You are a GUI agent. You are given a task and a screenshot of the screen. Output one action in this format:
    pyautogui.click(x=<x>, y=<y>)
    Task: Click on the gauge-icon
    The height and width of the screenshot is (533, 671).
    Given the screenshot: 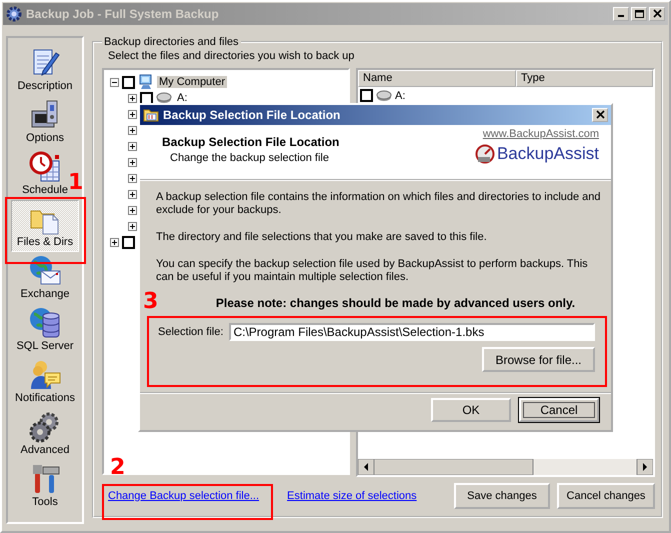 What is the action you would take?
    pyautogui.click(x=484, y=154)
    